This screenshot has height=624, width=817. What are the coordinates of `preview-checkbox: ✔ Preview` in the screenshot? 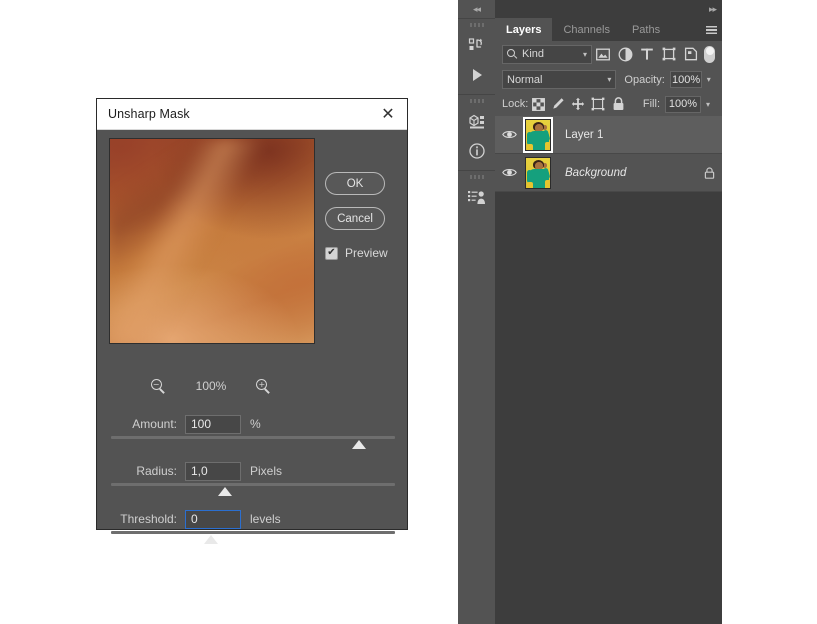 It's located at (356, 253).